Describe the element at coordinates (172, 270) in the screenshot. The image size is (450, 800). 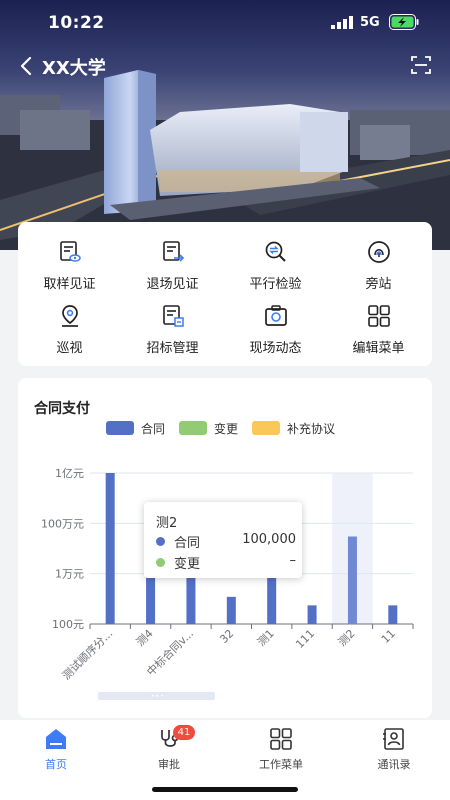
I see `menu-item-exit-witness: 退场见证` at that location.